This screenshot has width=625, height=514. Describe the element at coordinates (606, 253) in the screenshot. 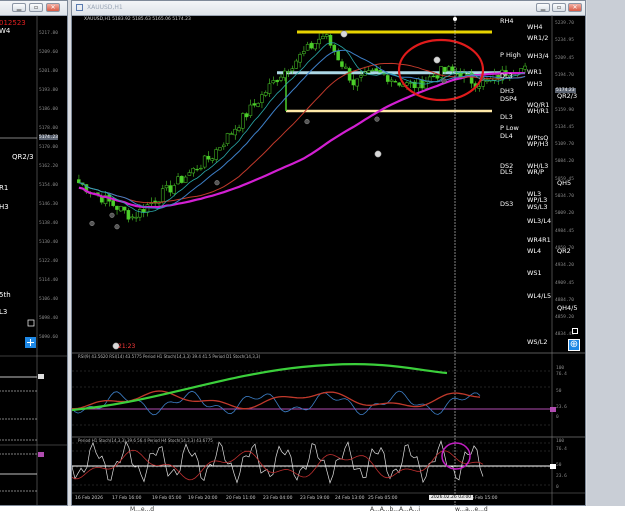

I see `right-edge-panel` at that location.